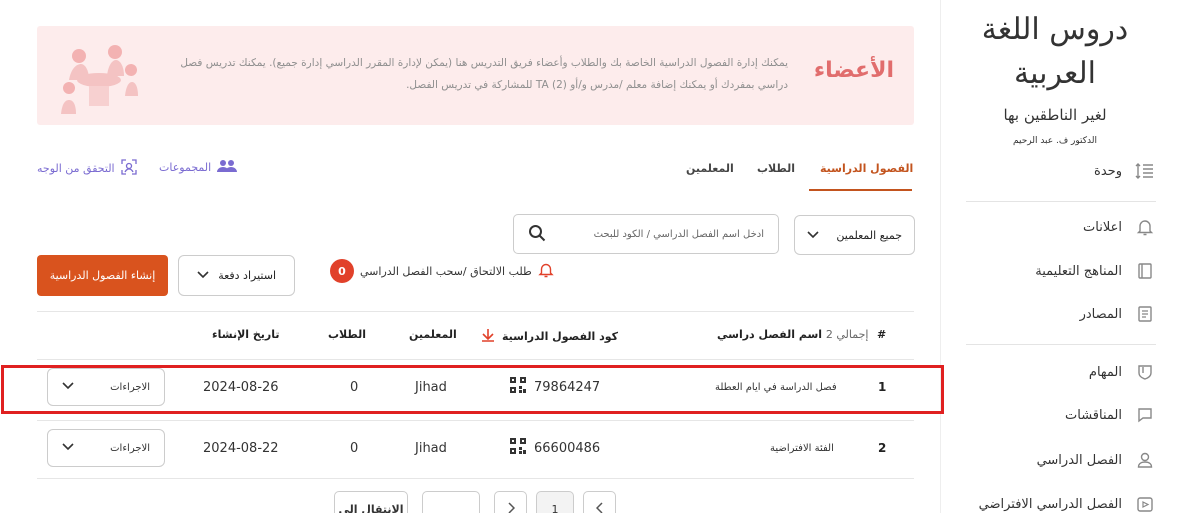 Image resolution: width=1180 pixels, height=513 pixels. Describe the element at coordinates (1105, 372) in the screenshot. I see `sidebar-item-label: المهام` at that location.